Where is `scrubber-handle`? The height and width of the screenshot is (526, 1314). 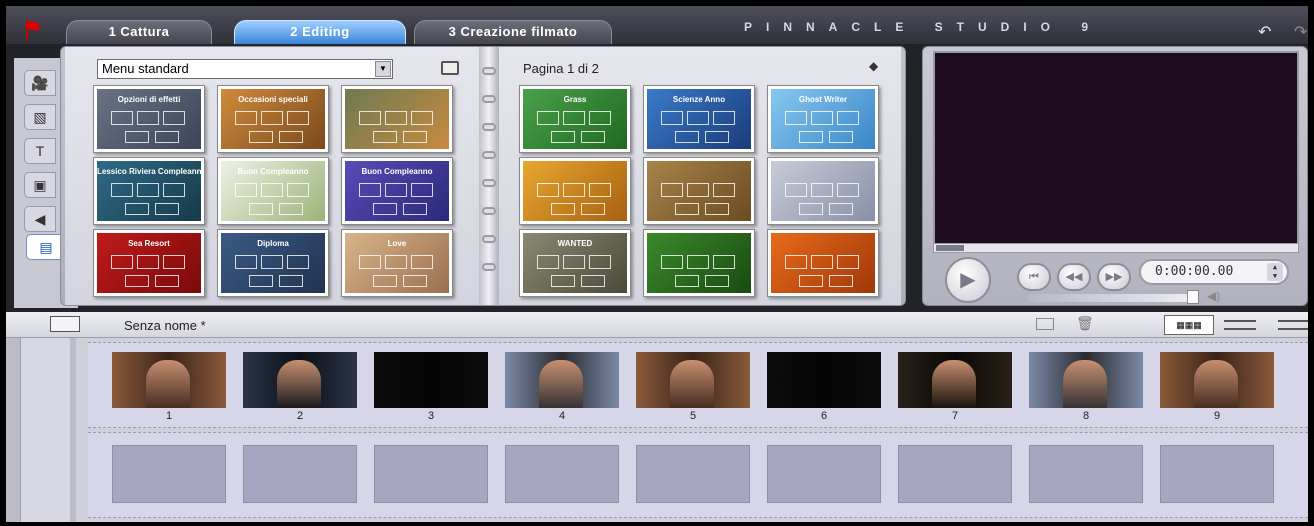
scrubber-handle is located at coordinates (950, 248).